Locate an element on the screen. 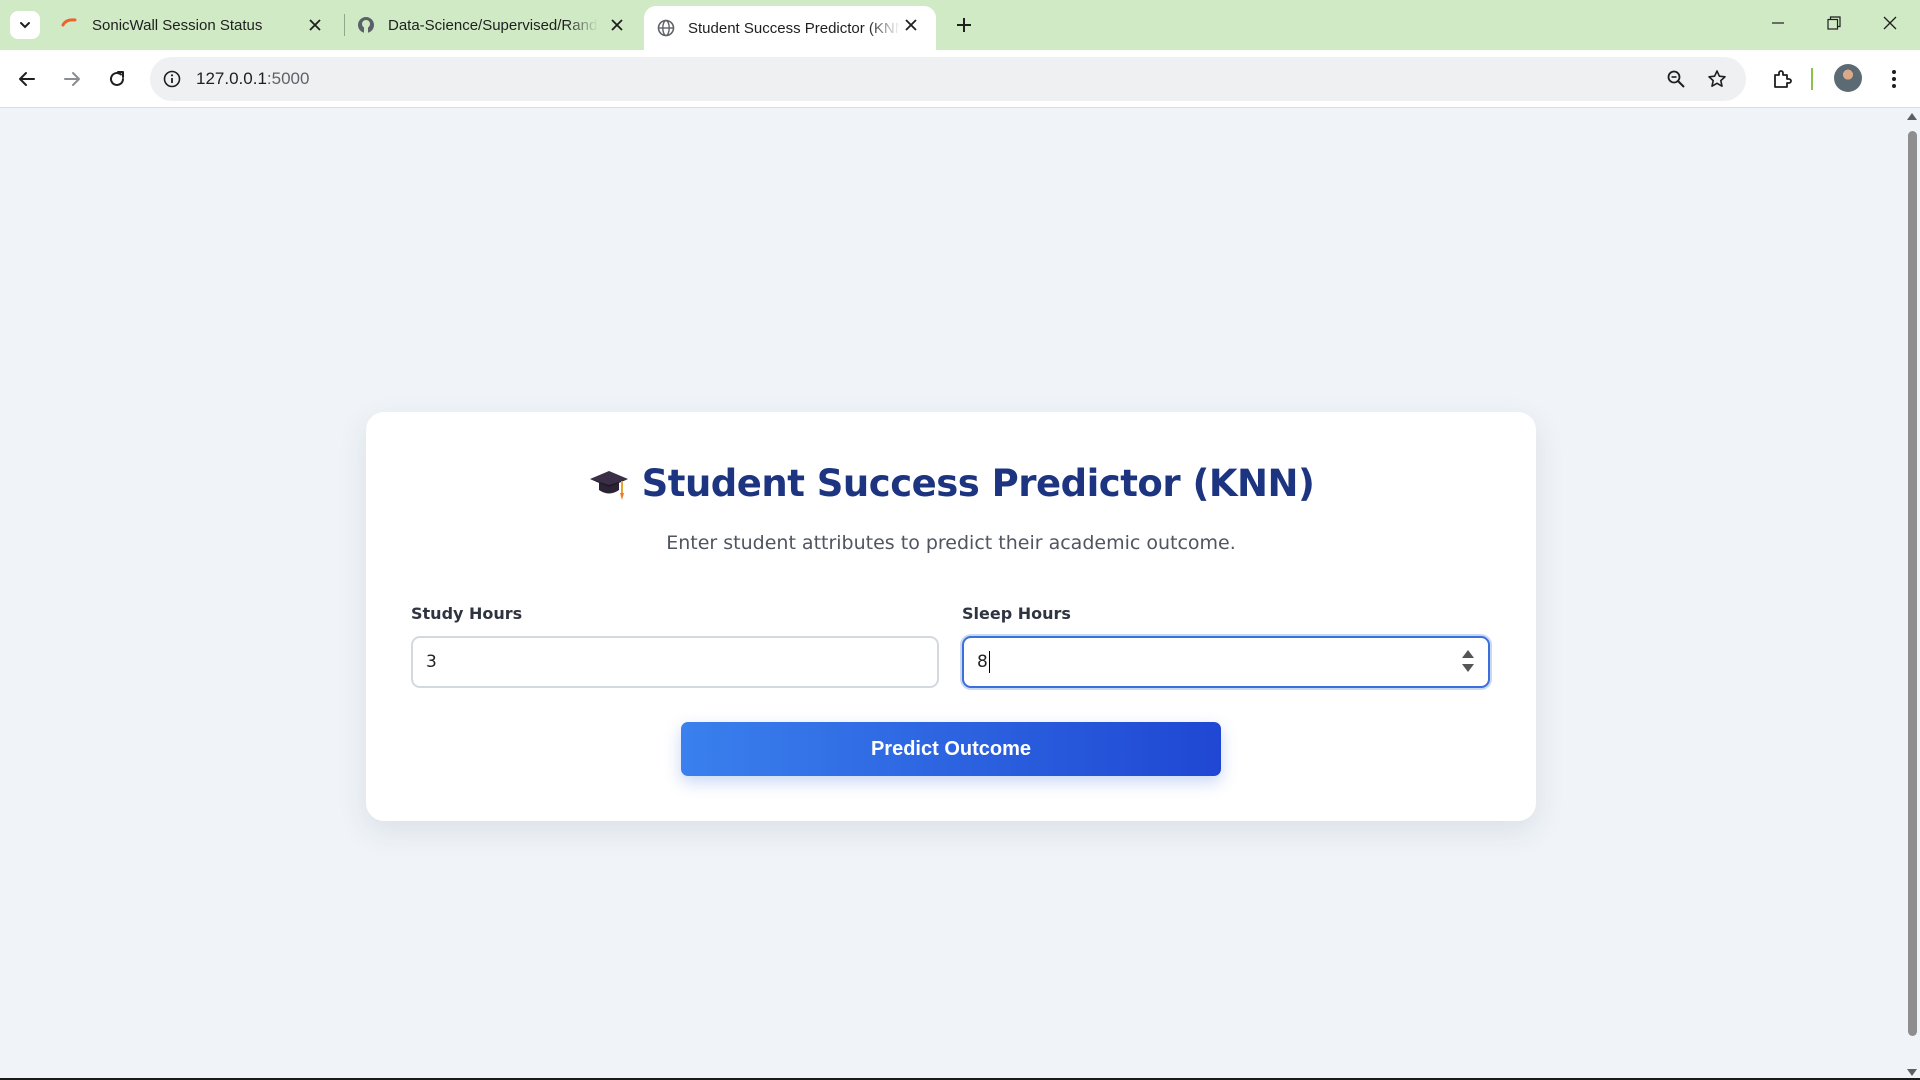 The height and width of the screenshot is (1080, 1920). scroll-up-icon is located at coordinates (1912, 116).